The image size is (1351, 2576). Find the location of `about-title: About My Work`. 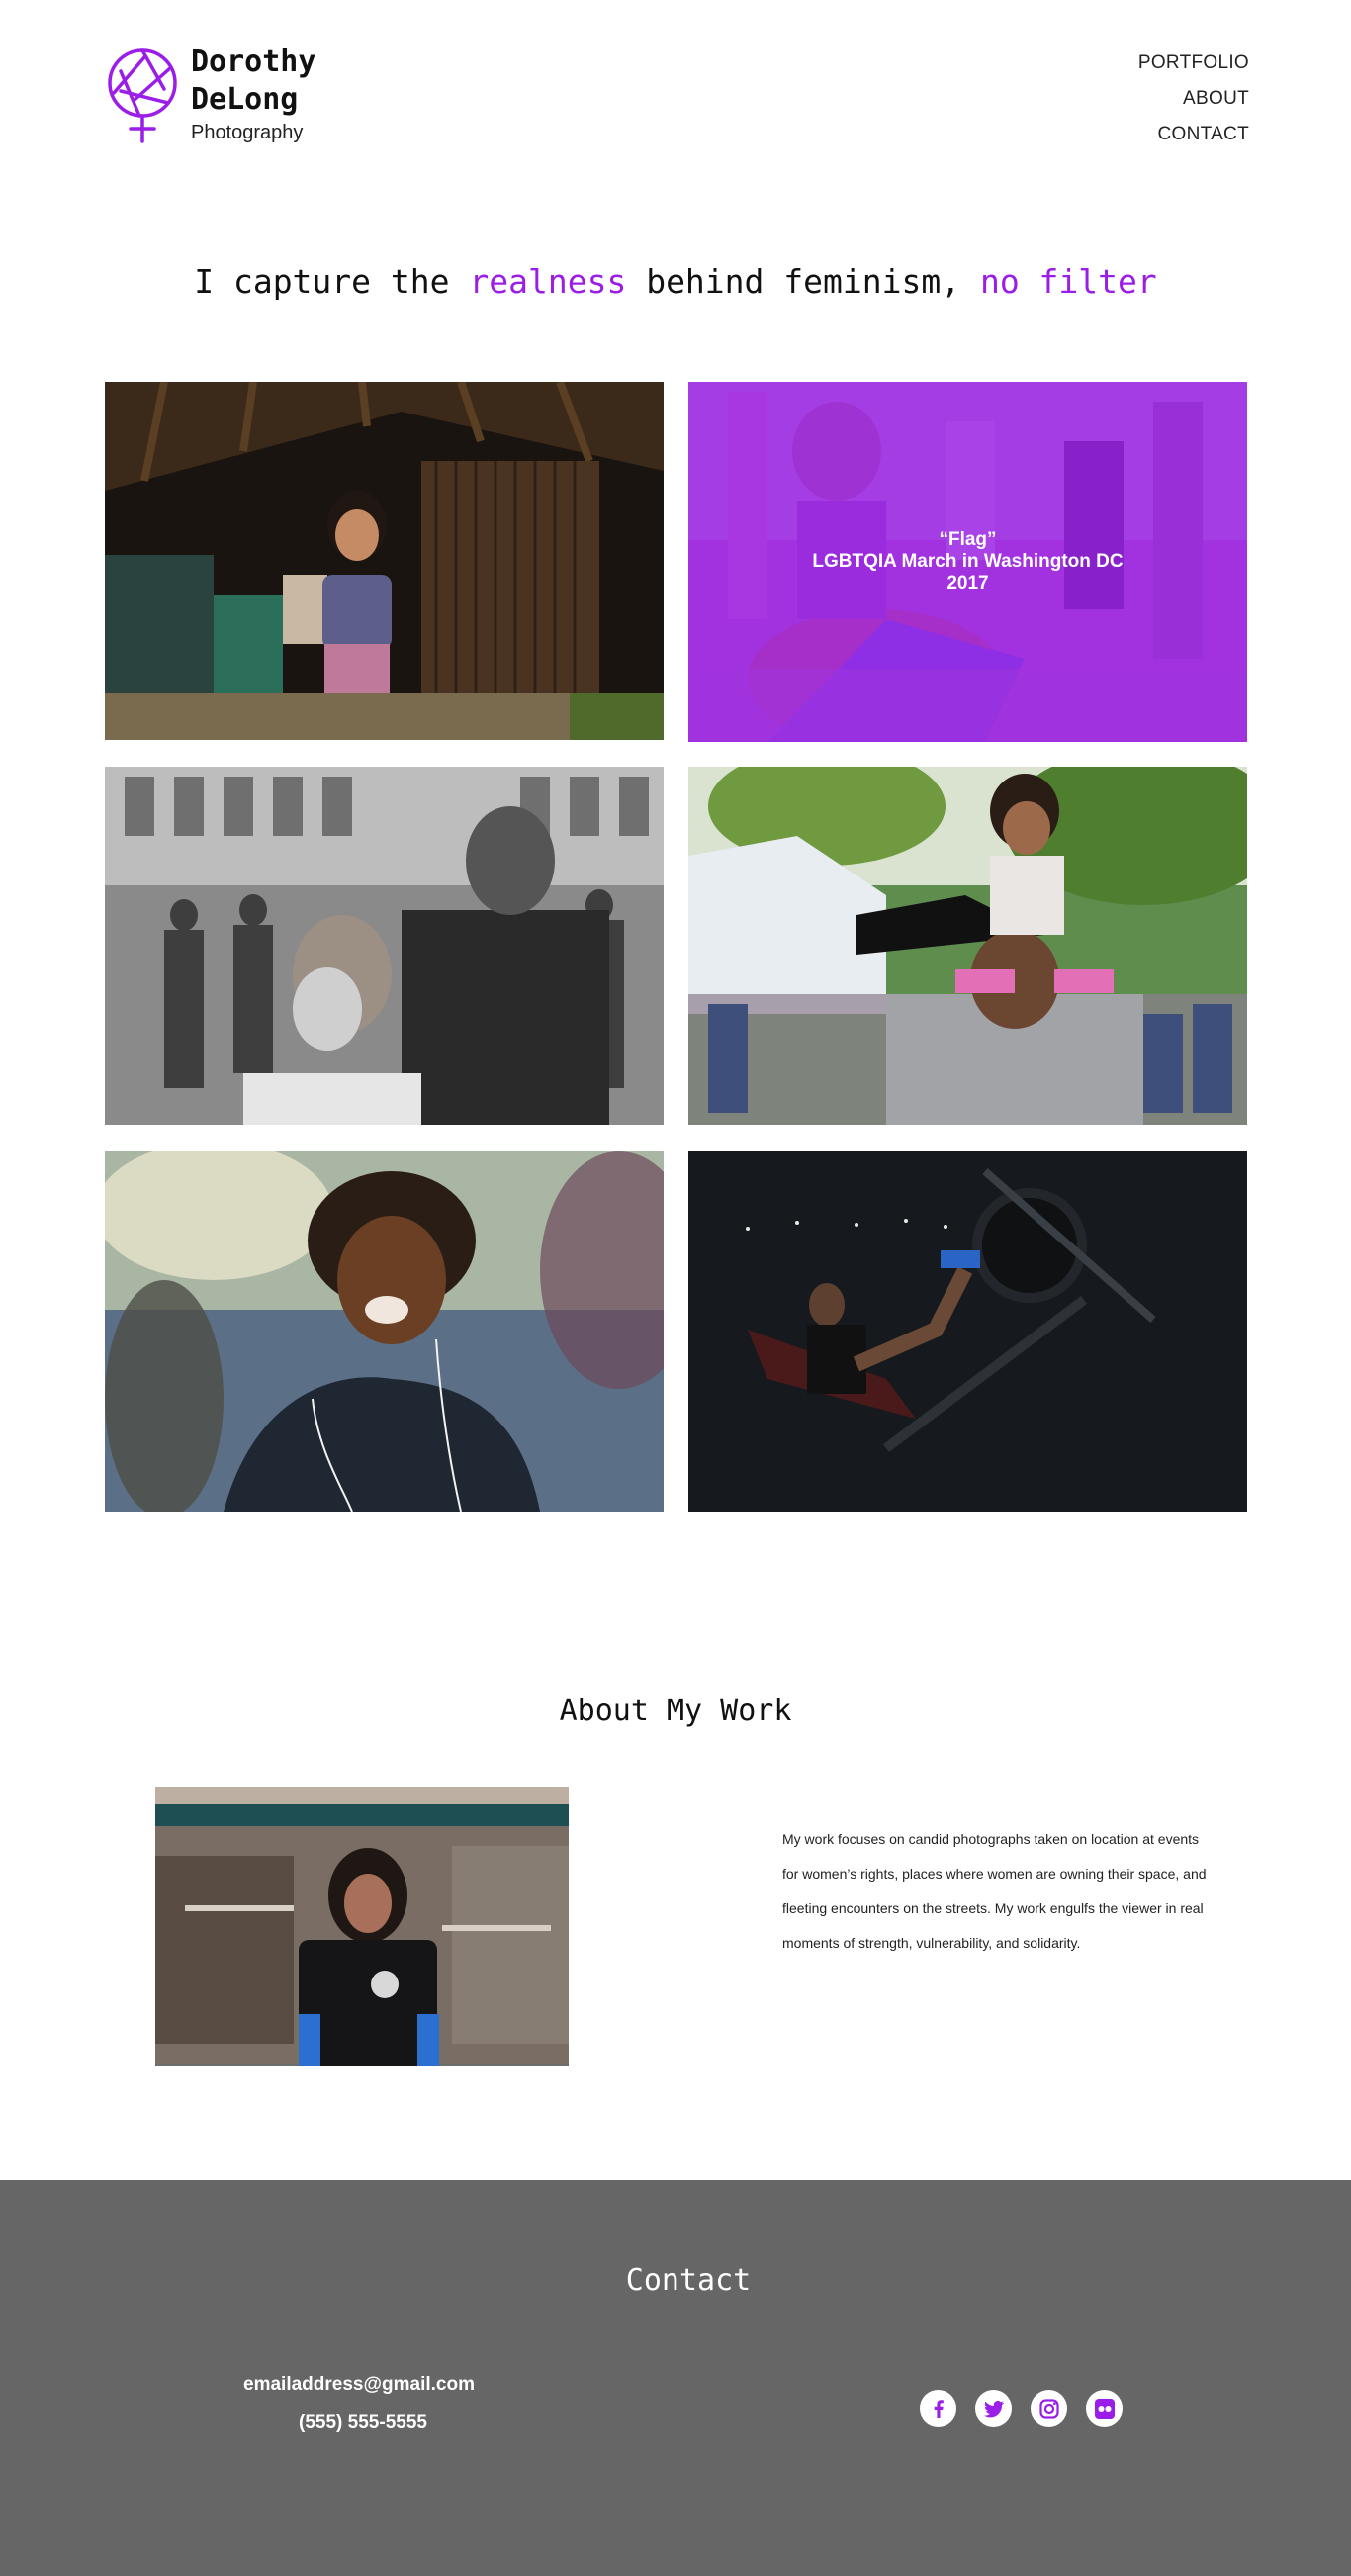

about-title: About My Work is located at coordinates (675, 1711).